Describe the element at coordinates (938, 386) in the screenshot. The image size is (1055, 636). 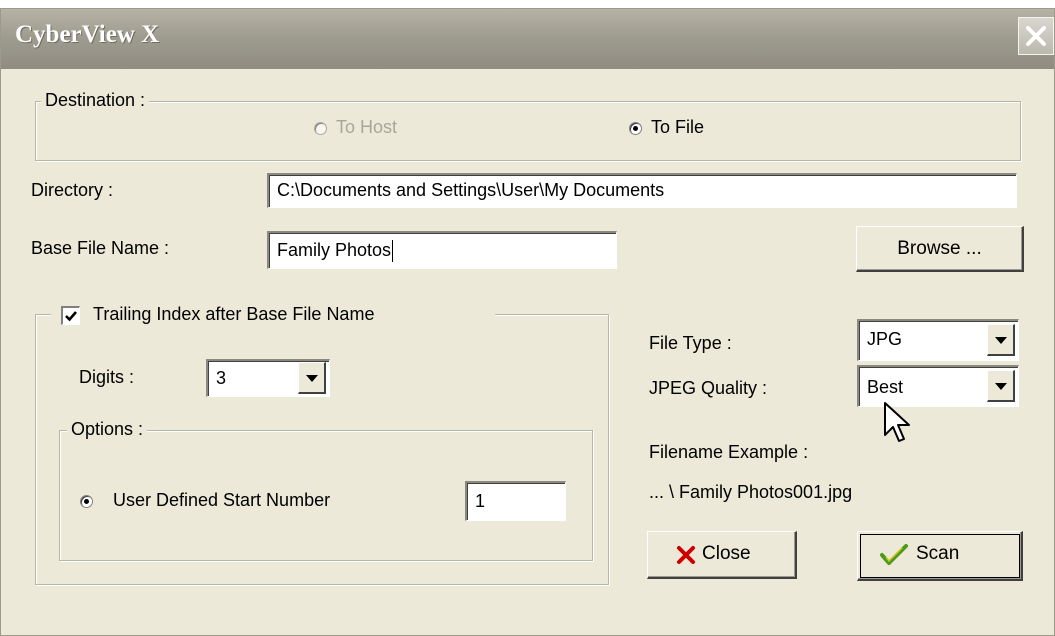
I see `jpeg-quality-select: Best` at that location.